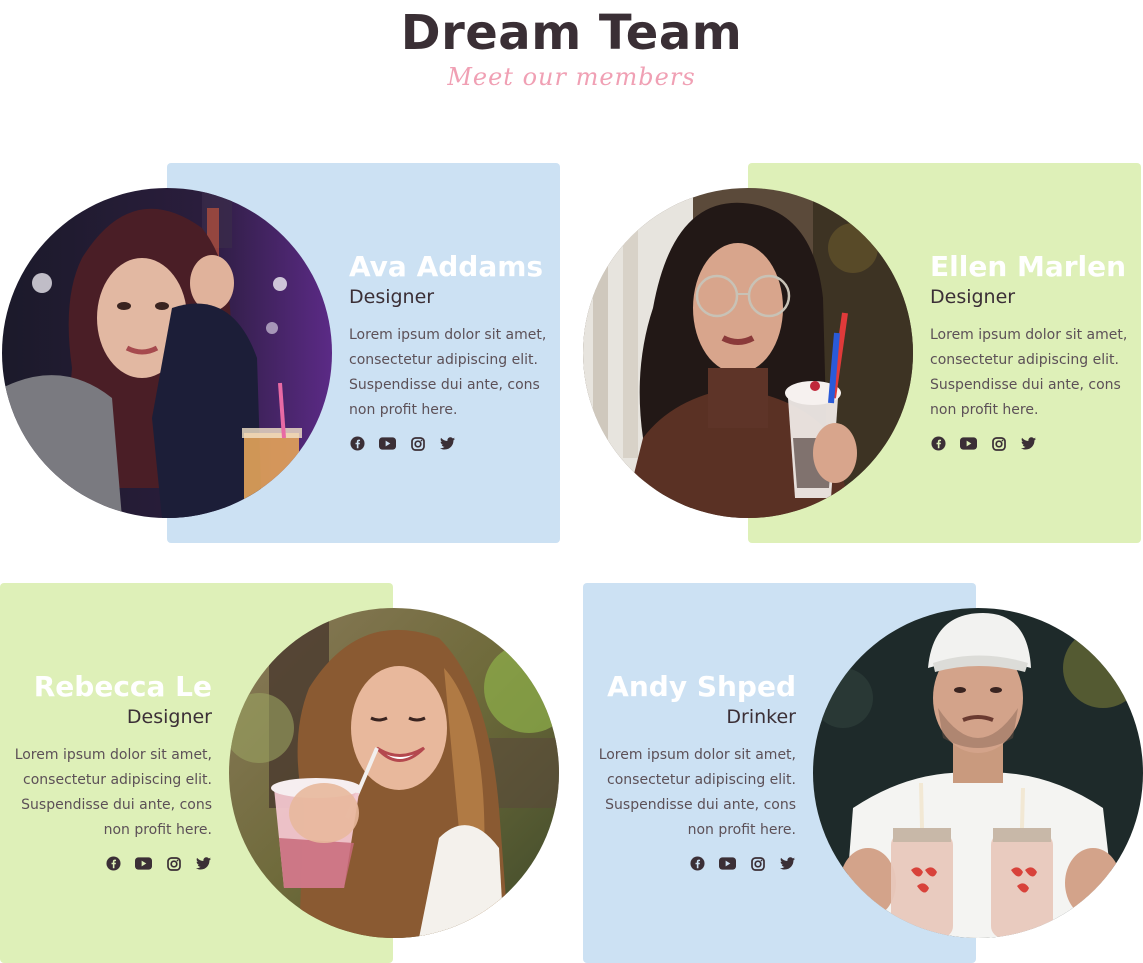 This screenshot has width=1143, height=963. What do you see at coordinates (571, 77) in the screenshot?
I see `page-subtitle: Meet our members` at bounding box center [571, 77].